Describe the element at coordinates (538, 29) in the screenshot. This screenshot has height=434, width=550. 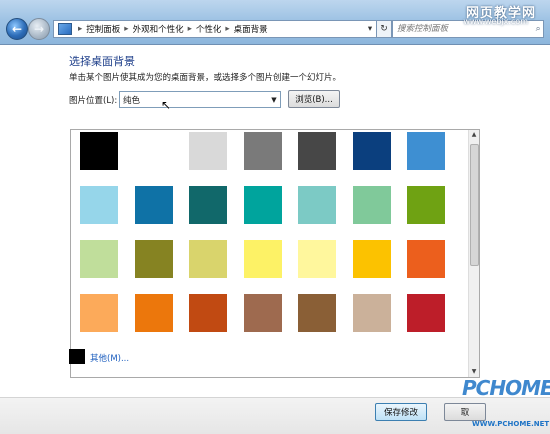
I see `search-icon: ⌕` at that location.